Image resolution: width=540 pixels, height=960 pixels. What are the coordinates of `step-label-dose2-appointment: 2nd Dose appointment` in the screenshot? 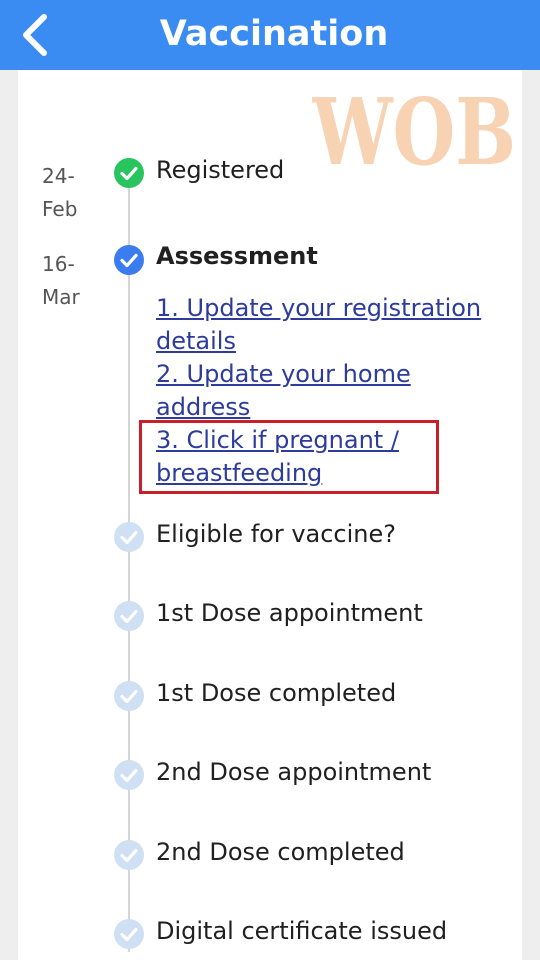 It's located at (294, 772).